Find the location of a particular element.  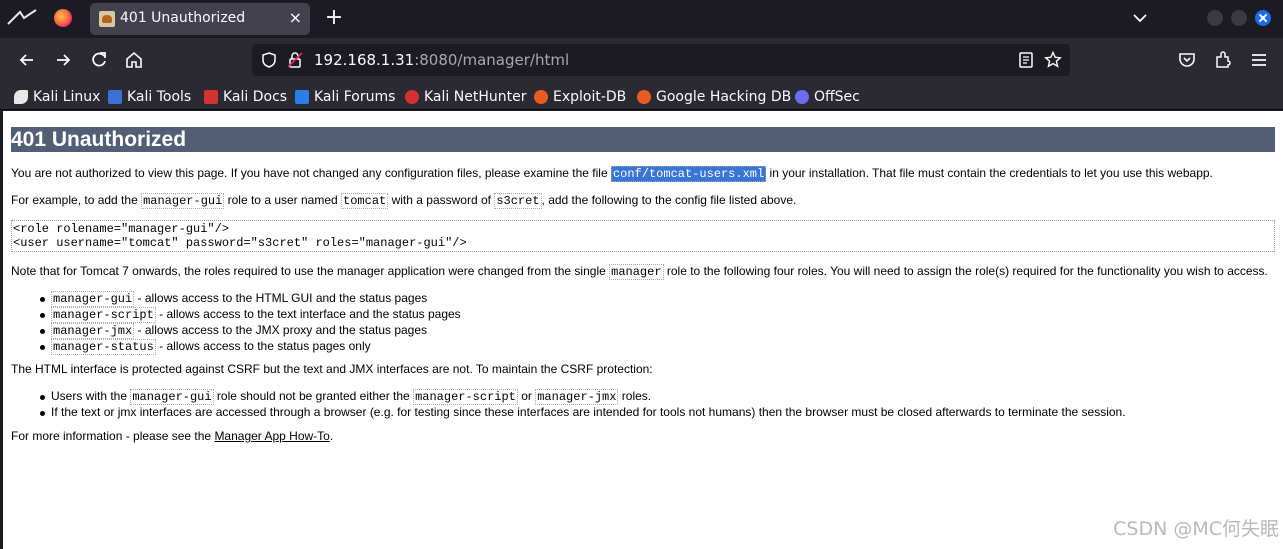

home-icon is located at coordinates (134, 60).